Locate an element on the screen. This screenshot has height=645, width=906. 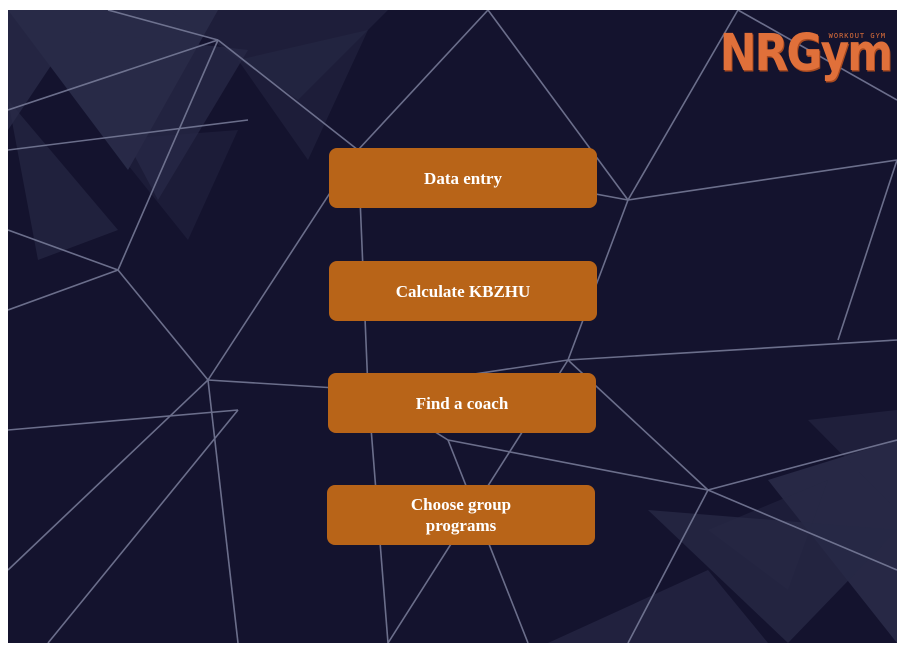
logo-subtext: WORKOUT GYM is located at coordinates (857, 36).